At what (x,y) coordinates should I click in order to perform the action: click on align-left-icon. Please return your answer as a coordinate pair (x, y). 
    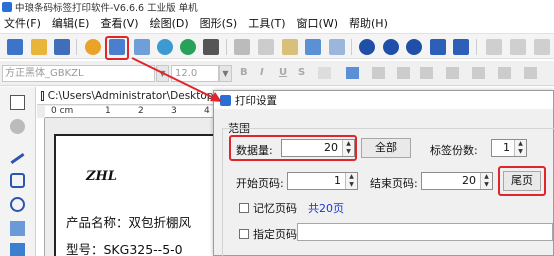
    Looking at the image, I should click on (352, 73).